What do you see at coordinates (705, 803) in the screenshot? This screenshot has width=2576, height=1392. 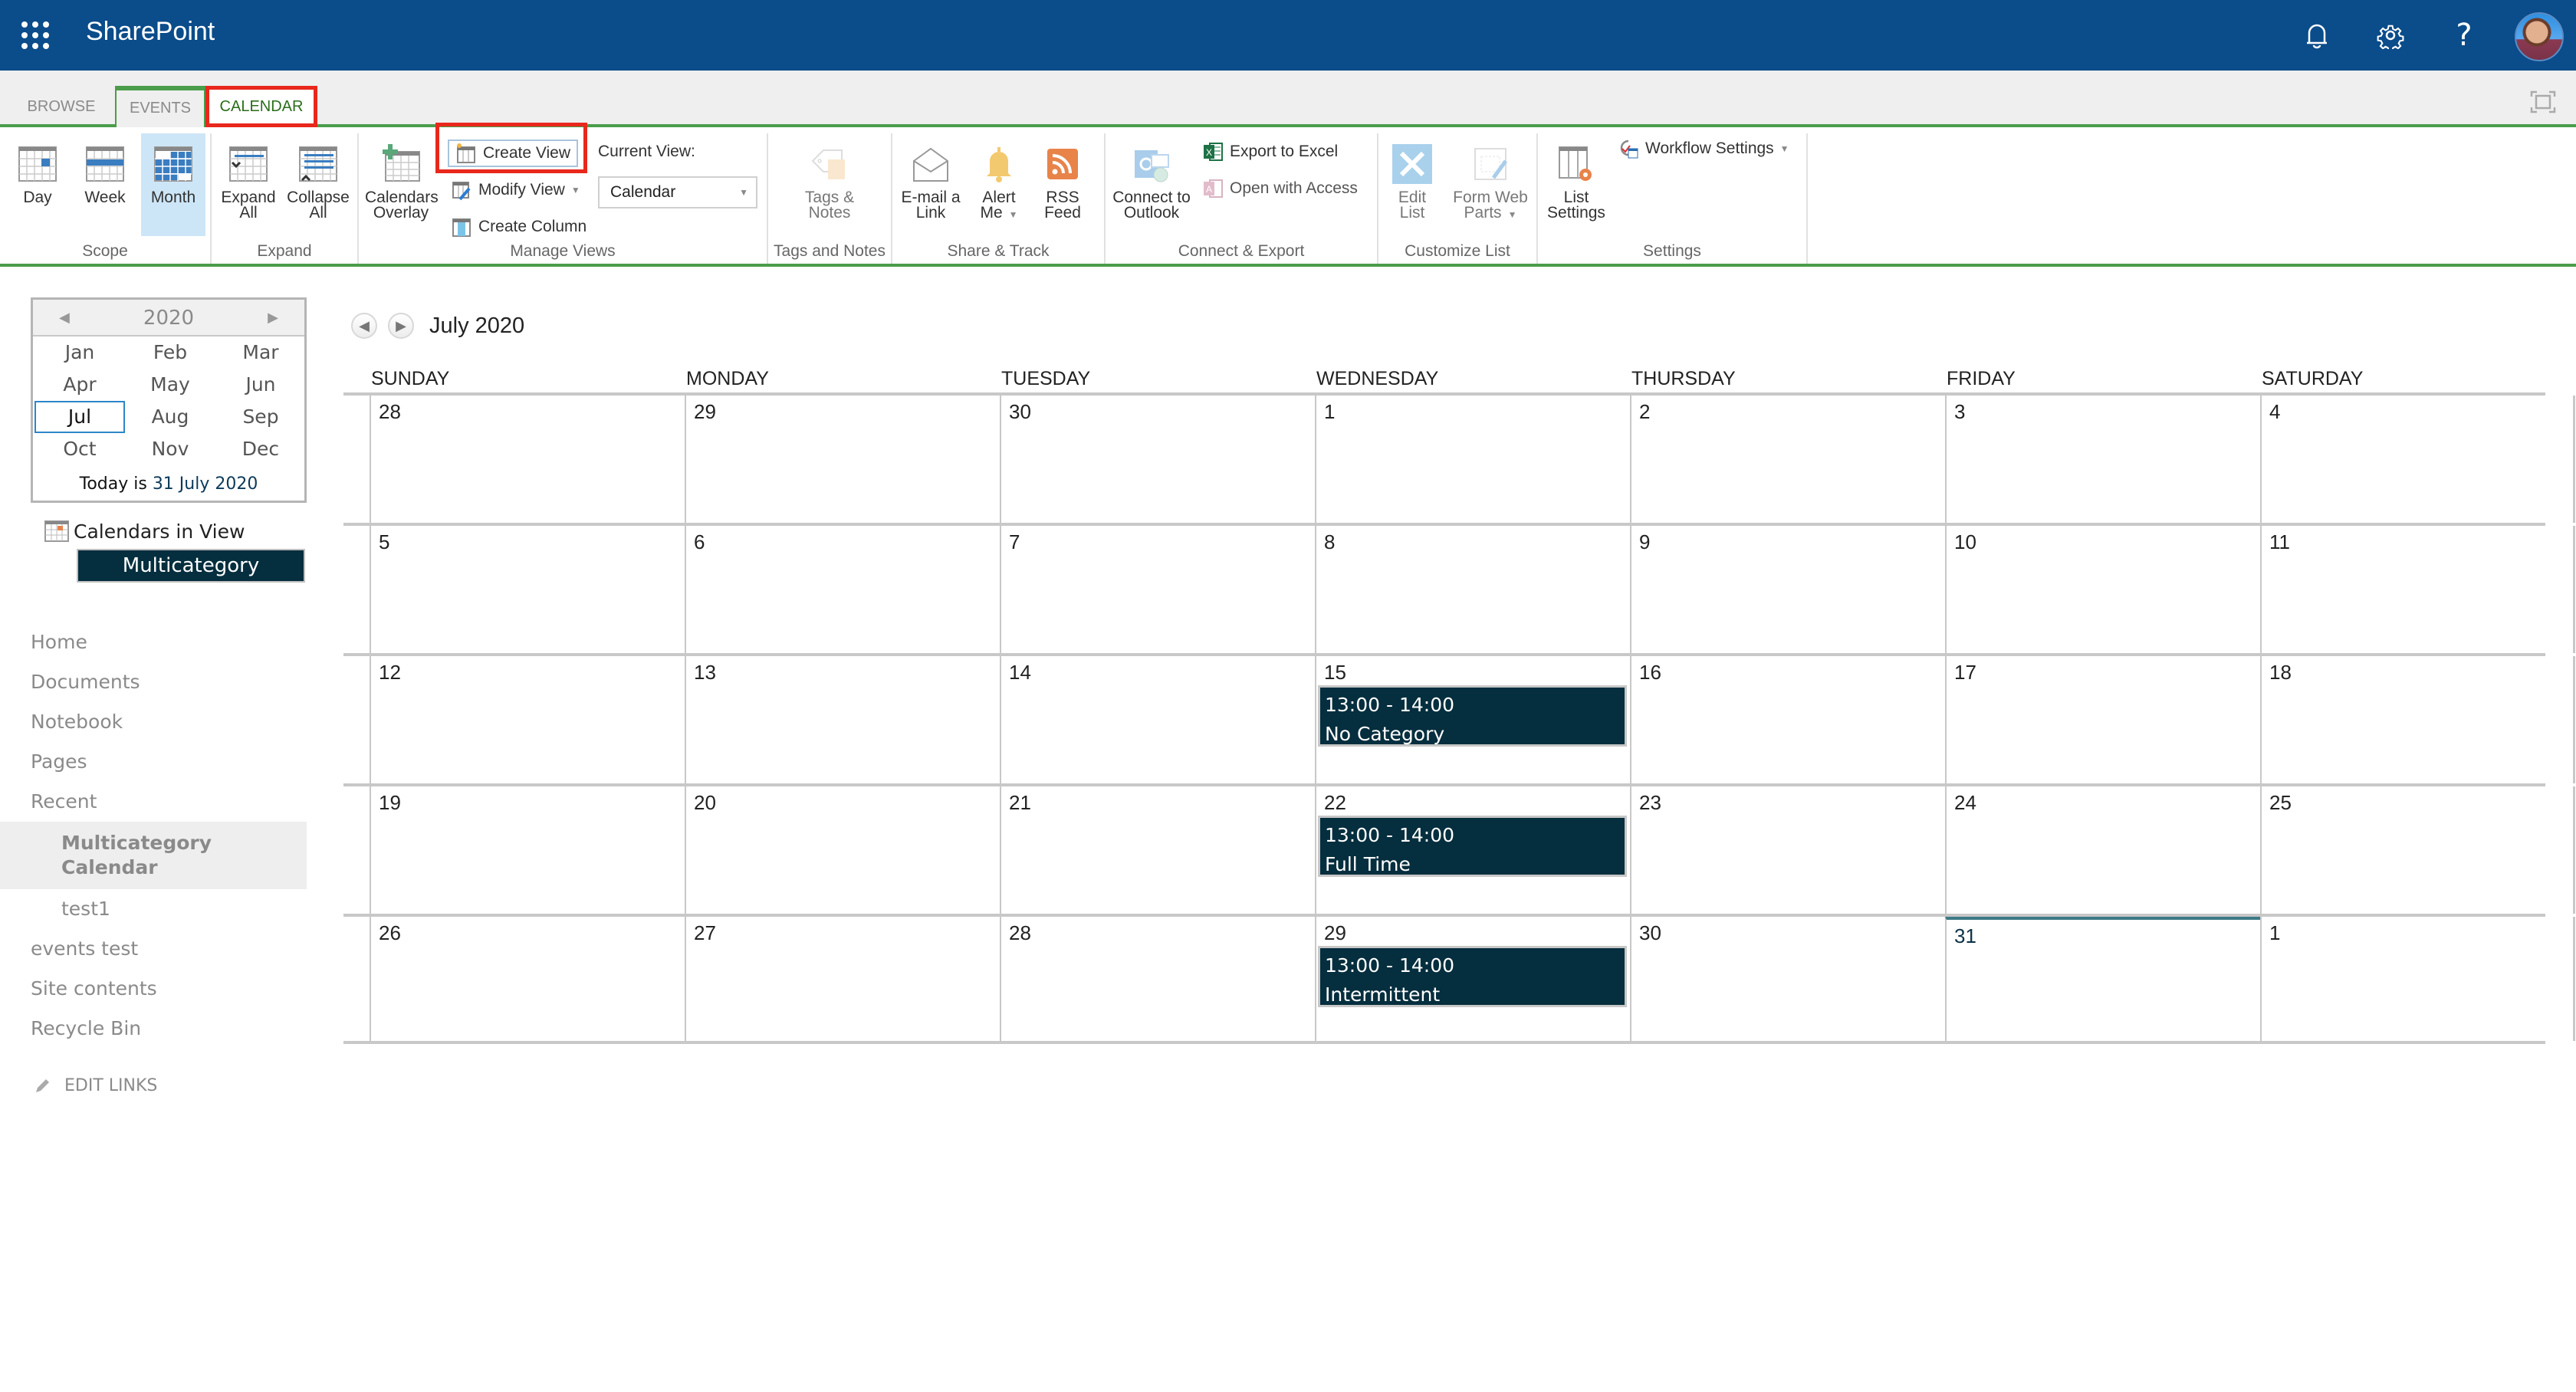 I see `day-number: 20` at bounding box center [705, 803].